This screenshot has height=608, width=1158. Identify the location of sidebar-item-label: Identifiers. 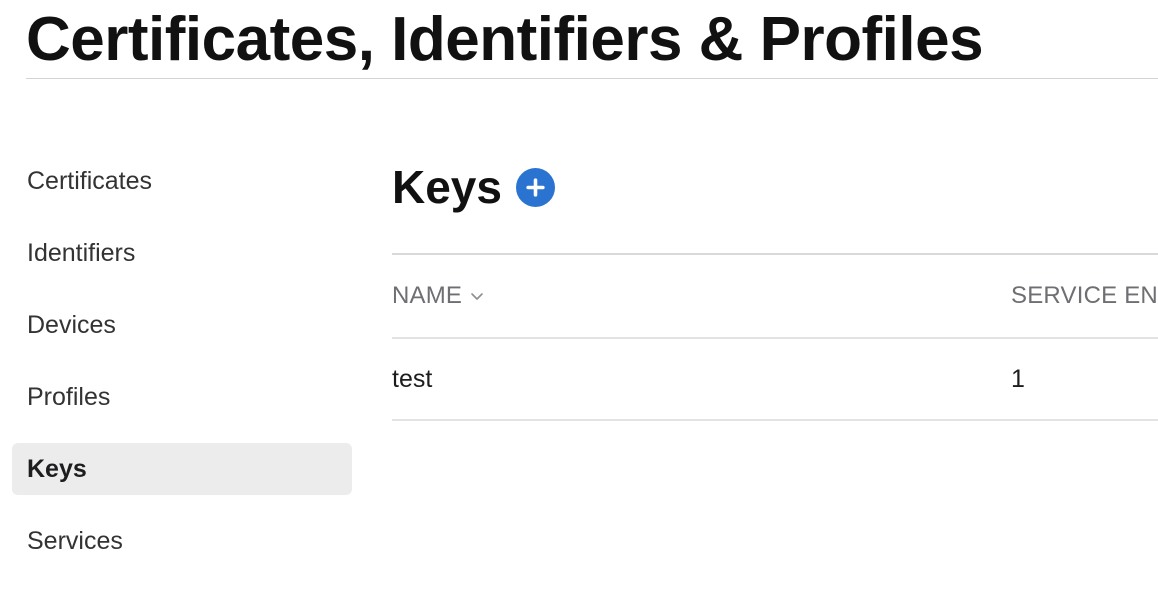
(81, 252).